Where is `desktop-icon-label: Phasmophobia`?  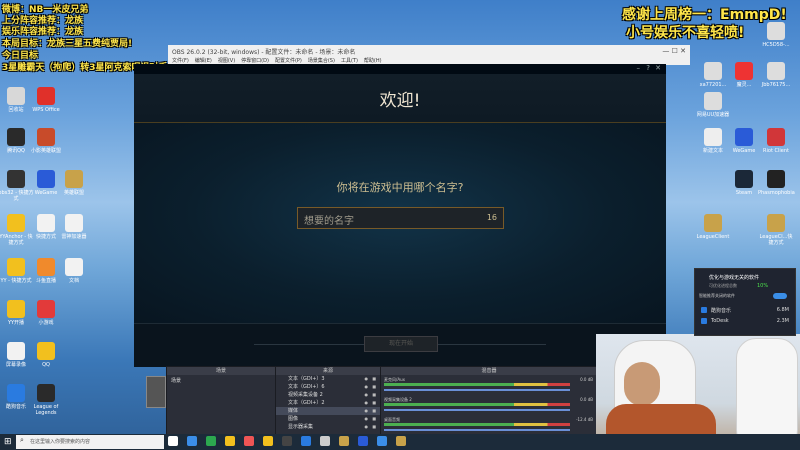
desktop-icon-label: Phasmophobia is located at coordinates (776, 193).